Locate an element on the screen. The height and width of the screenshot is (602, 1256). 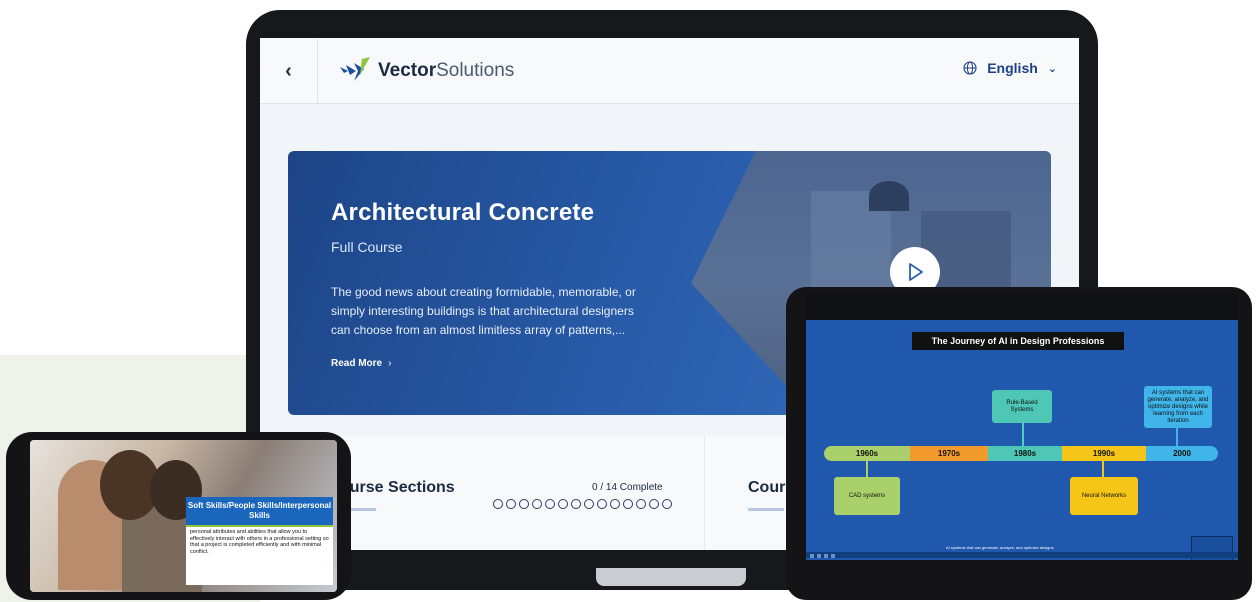
laptop-base is located at coordinates (671, 577).